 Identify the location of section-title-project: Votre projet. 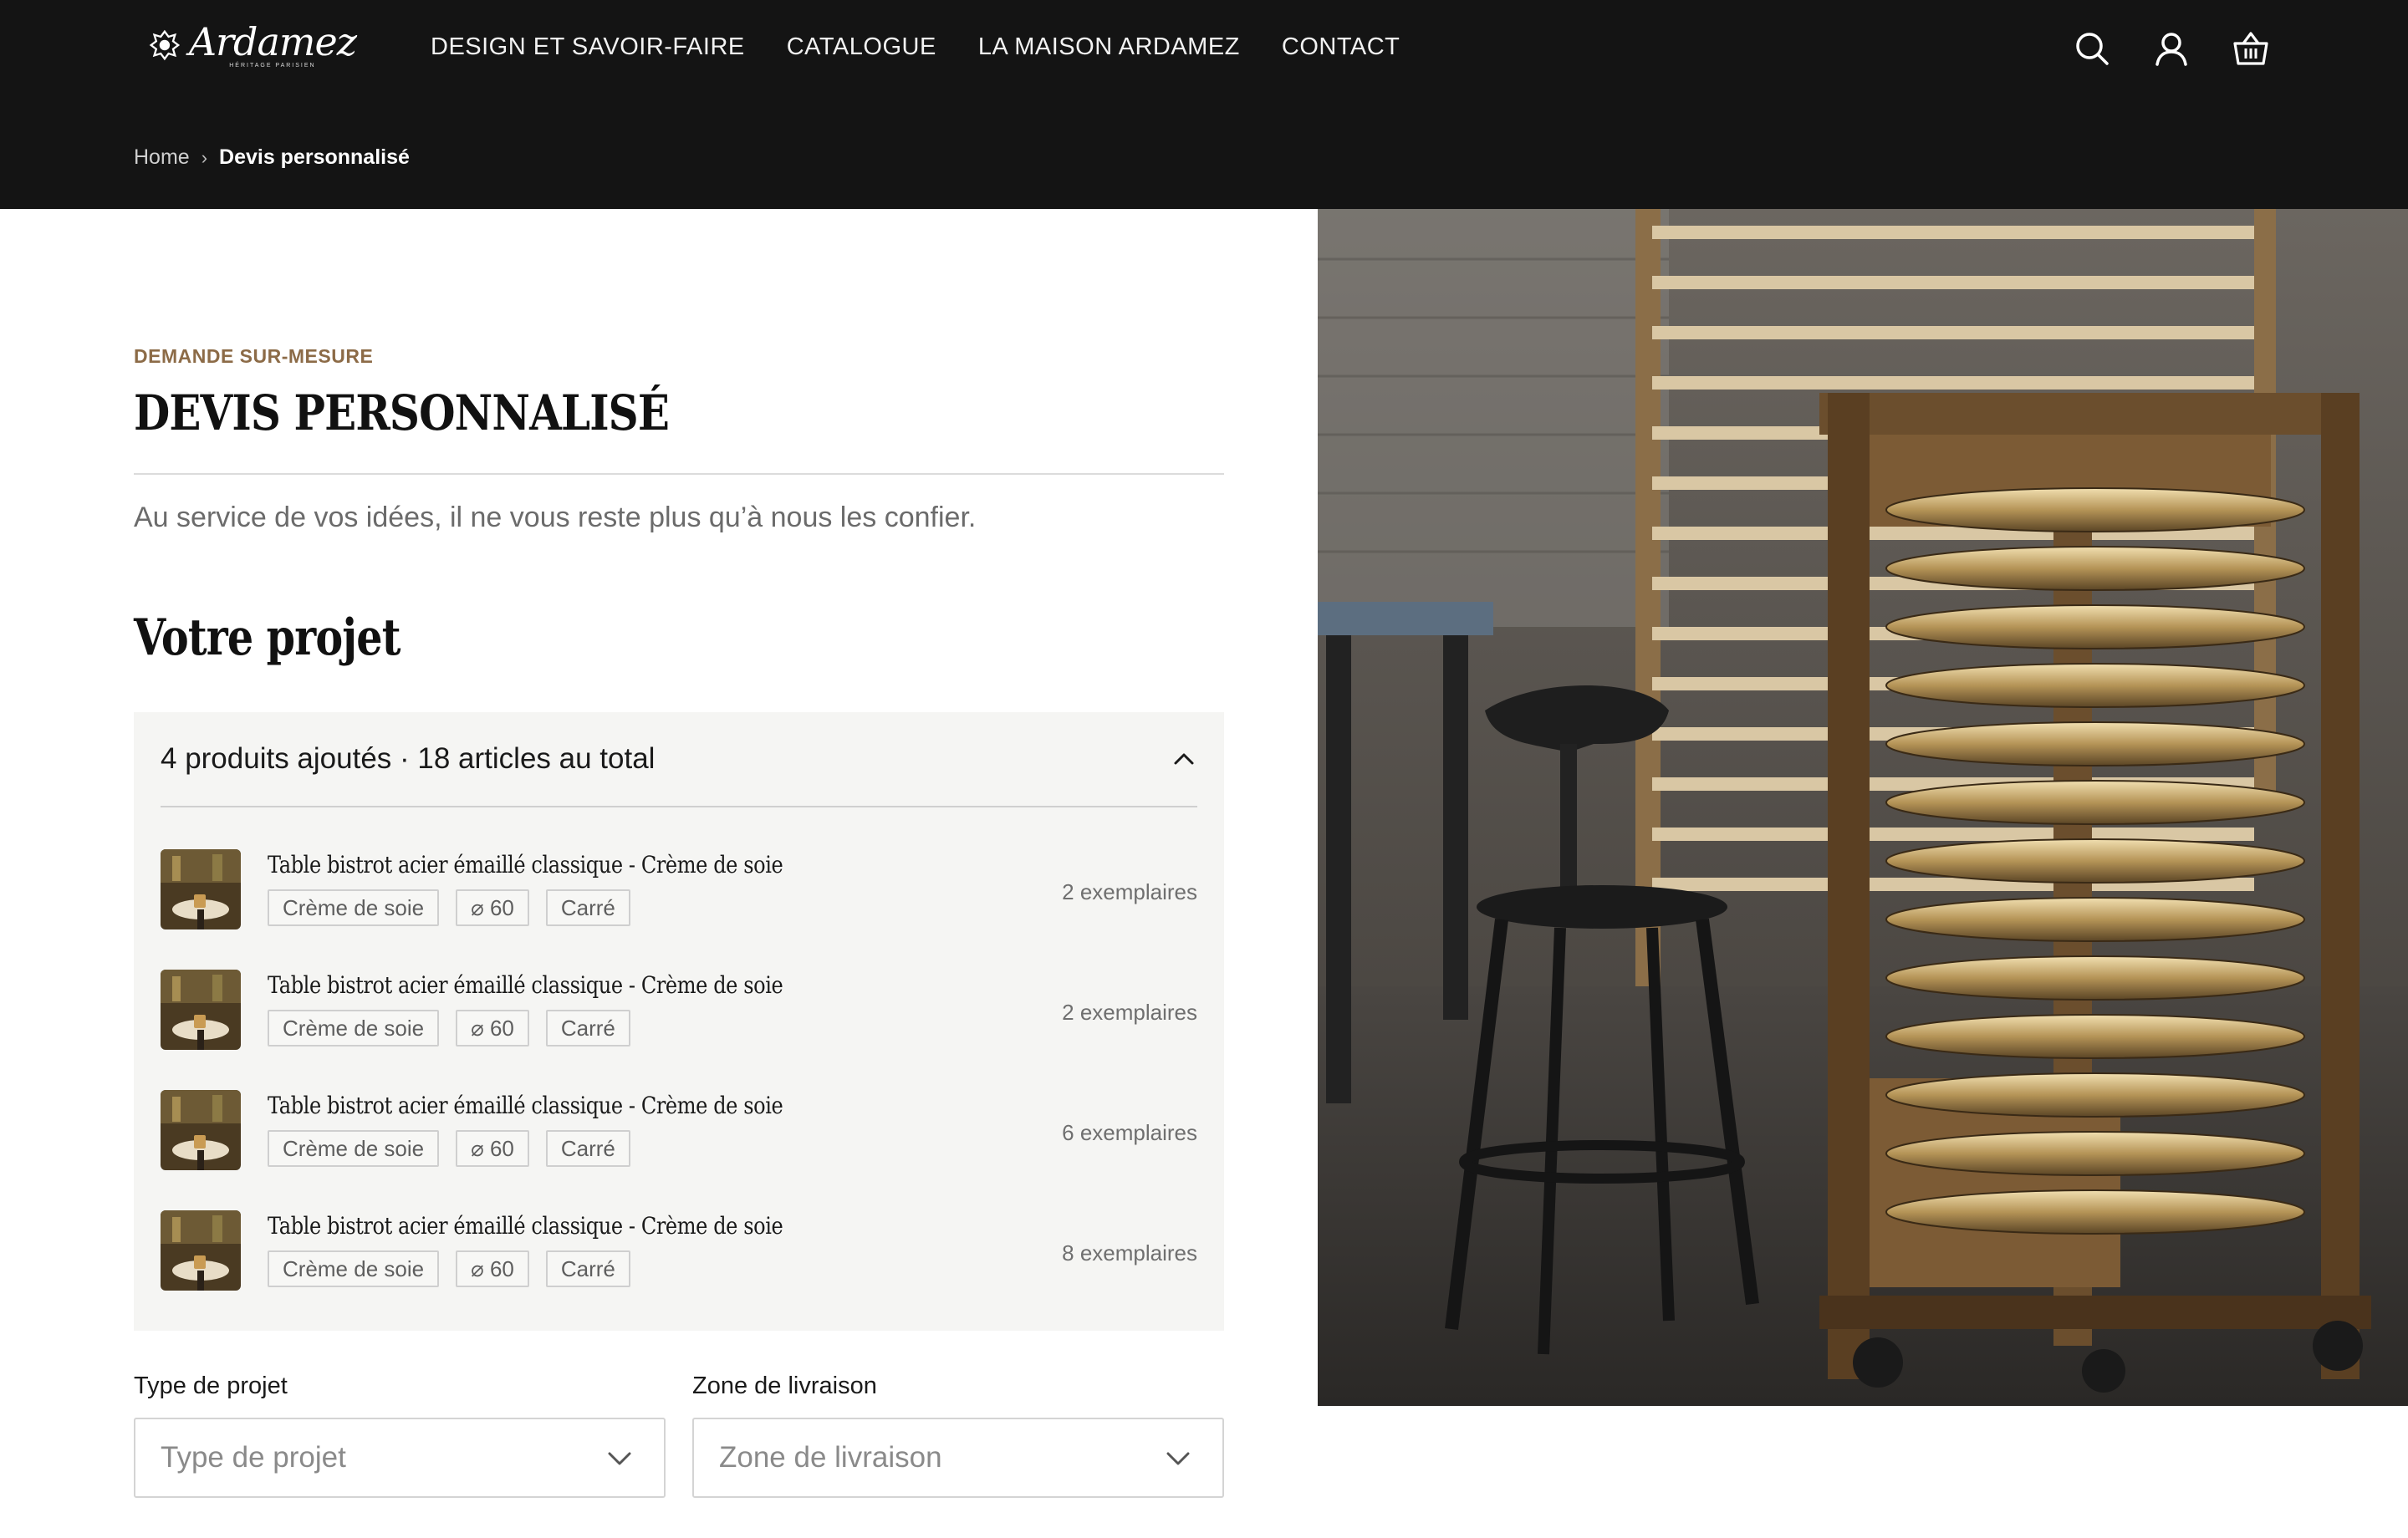
(267, 638).